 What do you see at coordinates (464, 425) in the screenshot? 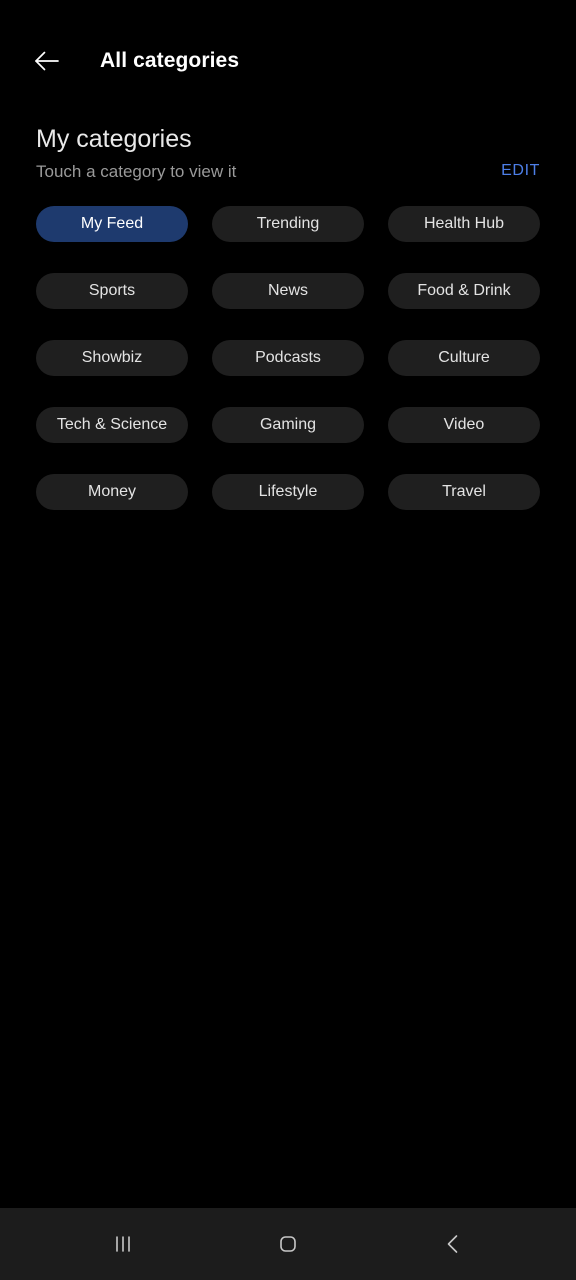
I see `category-chip: Video` at bounding box center [464, 425].